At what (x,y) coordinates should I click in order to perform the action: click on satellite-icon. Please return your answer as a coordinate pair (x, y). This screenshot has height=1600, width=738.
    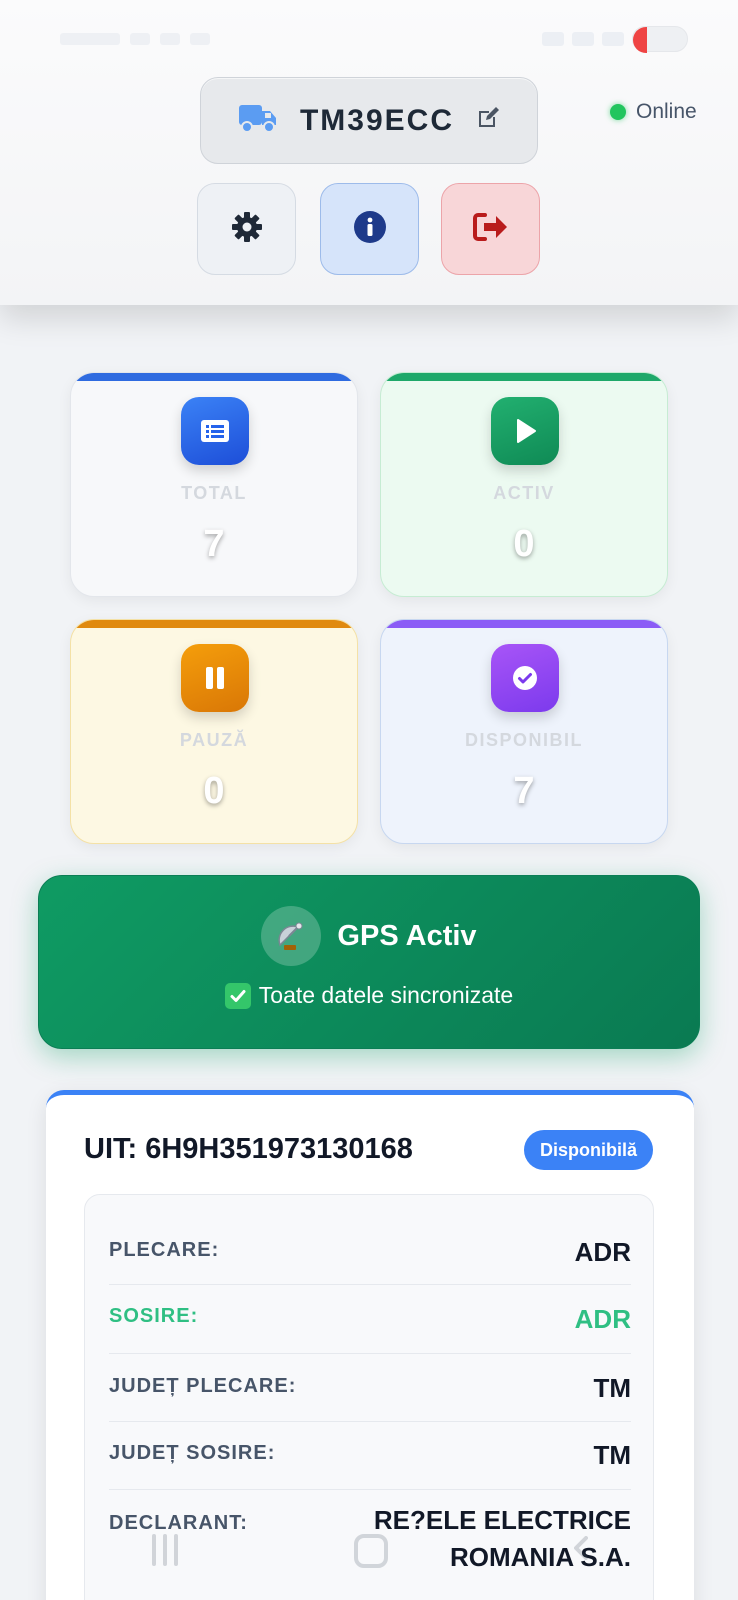
    Looking at the image, I should click on (291, 936).